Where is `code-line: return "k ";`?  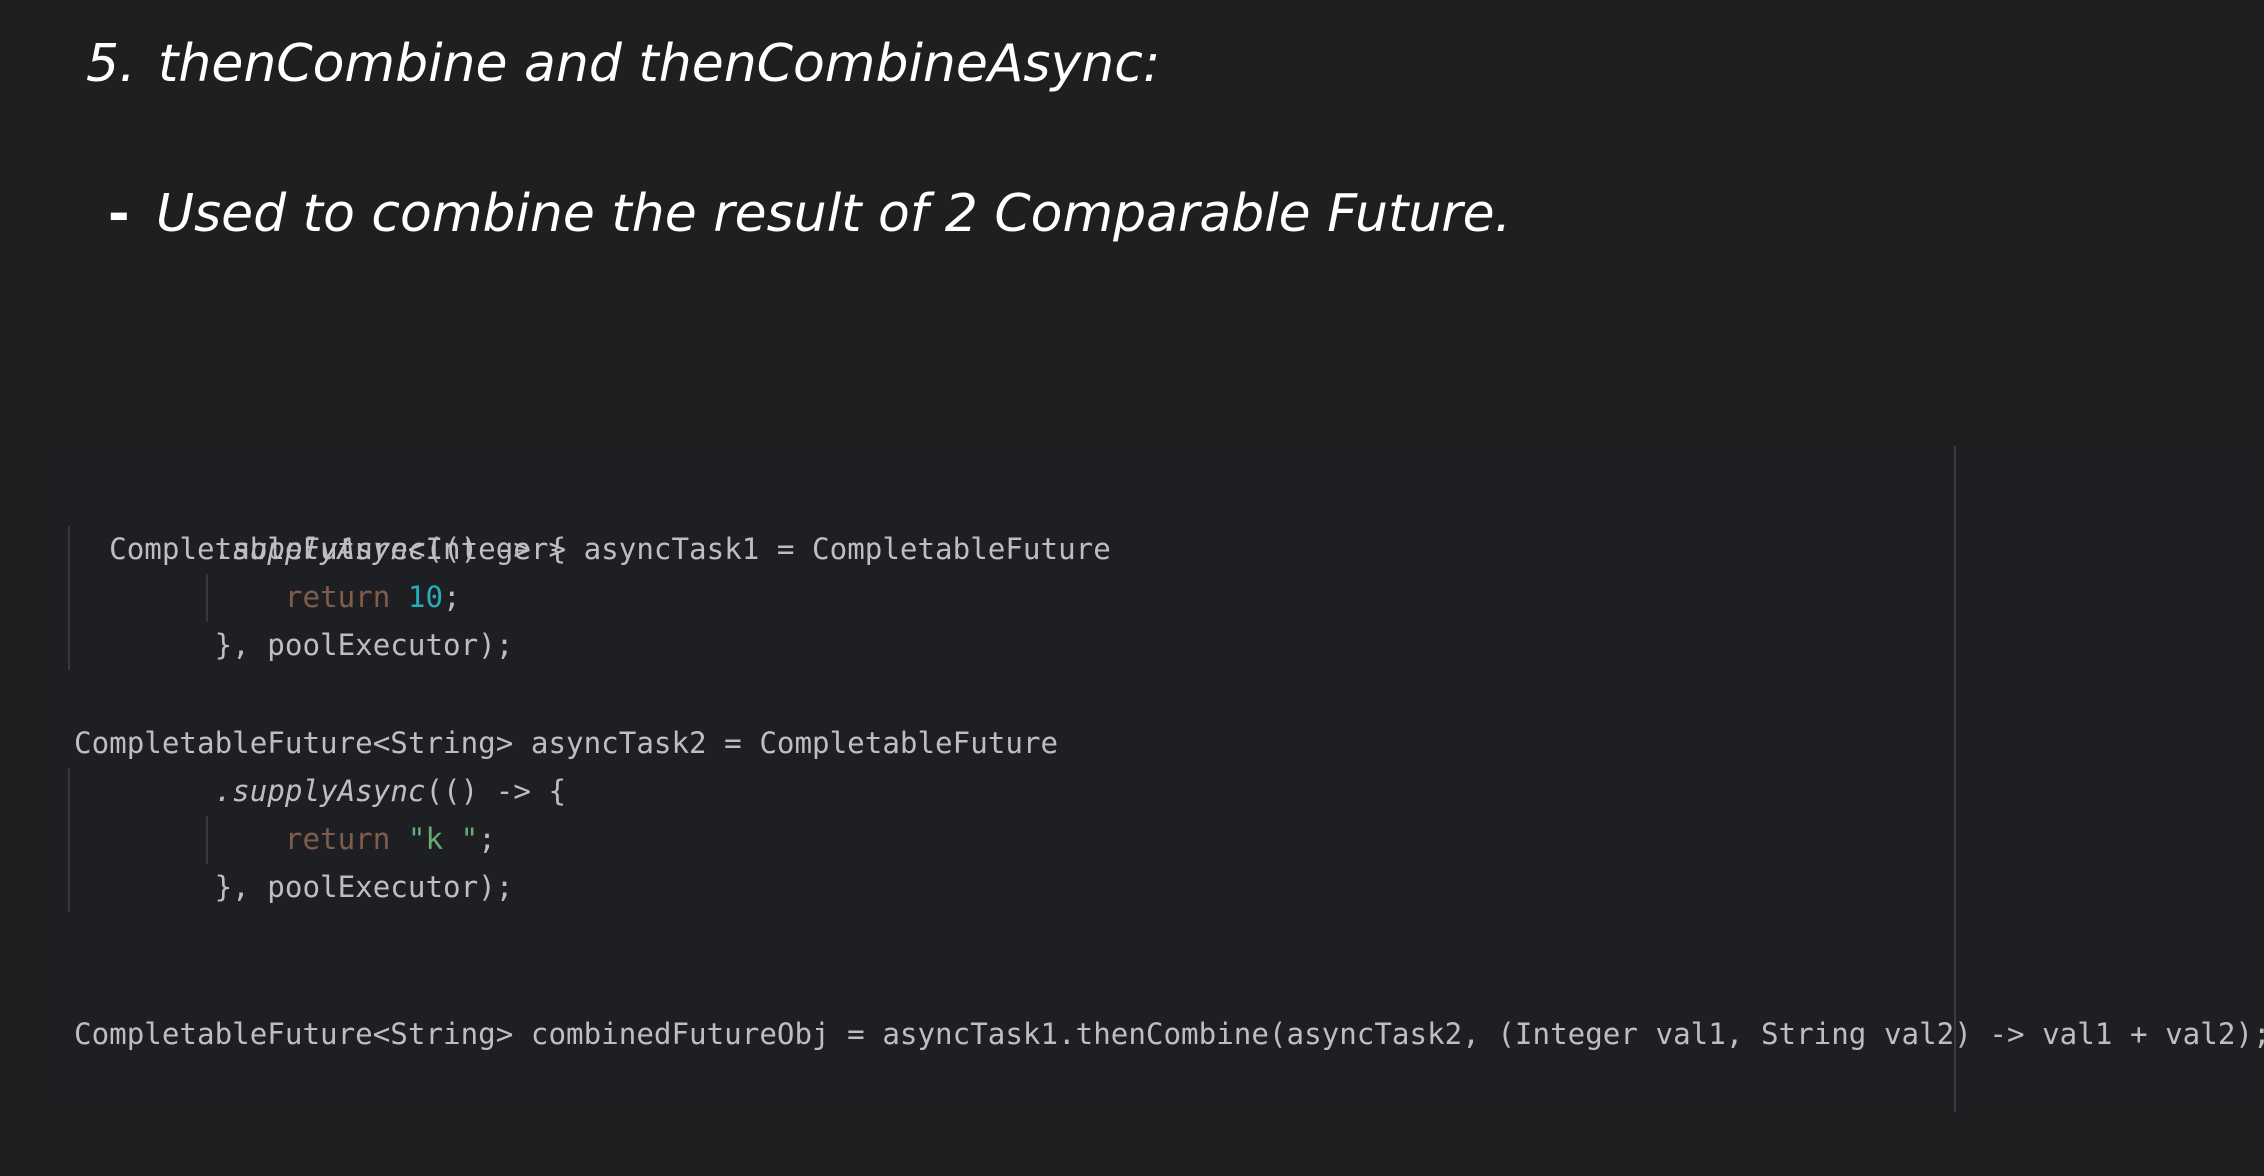 code-line: return "k "; is located at coordinates (285, 839).